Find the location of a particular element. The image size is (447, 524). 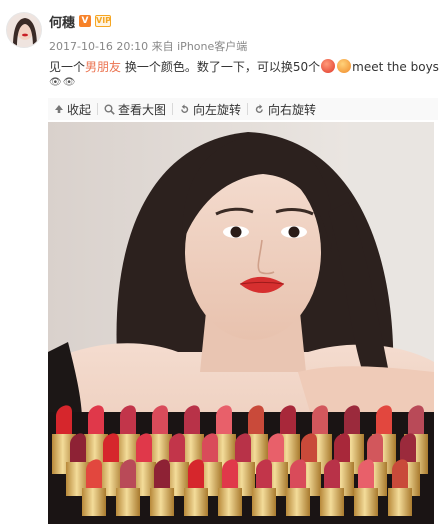

view-large-label: 查看大图 is located at coordinates (142, 109).